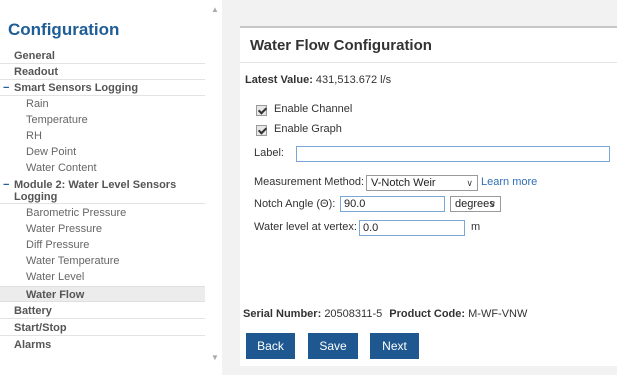  What do you see at coordinates (76, 88) in the screenshot?
I see `nav-label: Smart Sensors Logging` at bounding box center [76, 88].